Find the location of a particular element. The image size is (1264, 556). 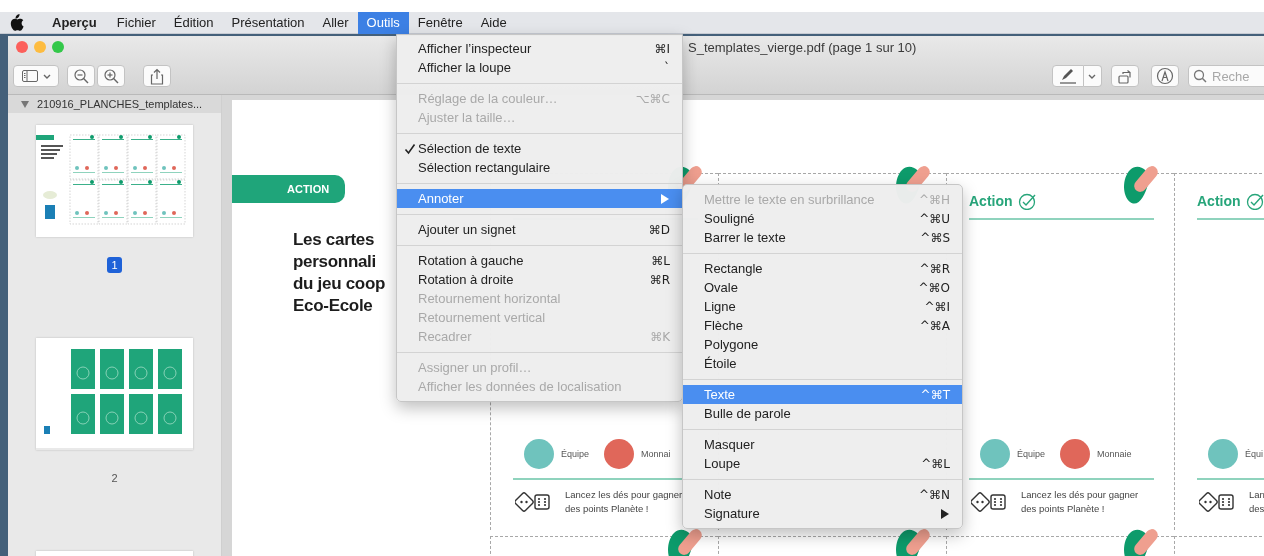

sidebar-icon is located at coordinates (29, 76).